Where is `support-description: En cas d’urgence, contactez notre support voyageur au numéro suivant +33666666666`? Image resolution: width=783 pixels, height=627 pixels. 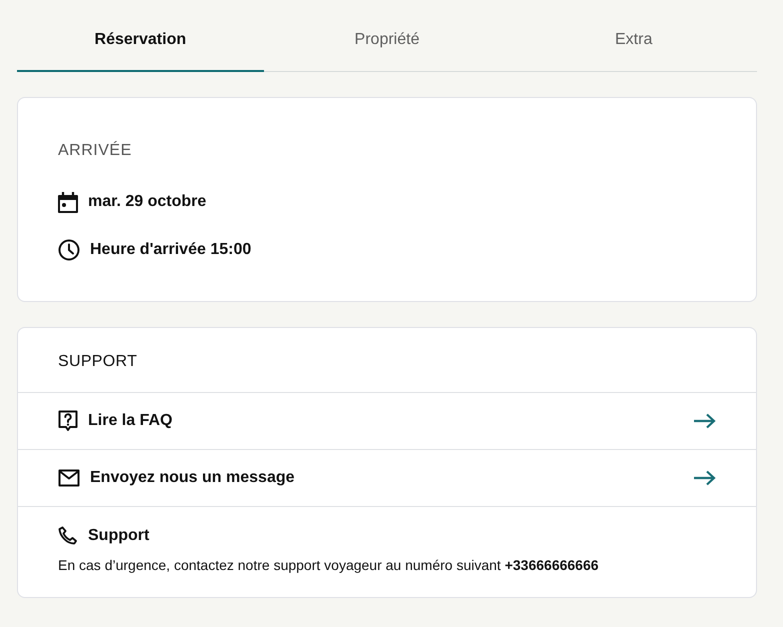
support-description: En cas d’urgence, contactez notre support voyageur au numéro suivant +33666666666 is located at coordinates (329, 565).